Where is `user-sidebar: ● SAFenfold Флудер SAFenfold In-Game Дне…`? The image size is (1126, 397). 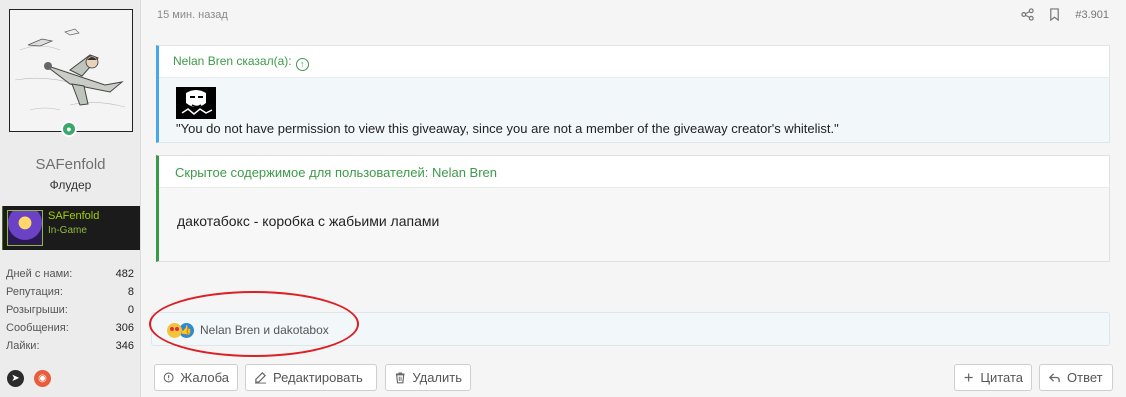 user-sidebar: ● SAFenfold Флудер SAFenfold In-Game Дне… is located at coordinates (70, 198).